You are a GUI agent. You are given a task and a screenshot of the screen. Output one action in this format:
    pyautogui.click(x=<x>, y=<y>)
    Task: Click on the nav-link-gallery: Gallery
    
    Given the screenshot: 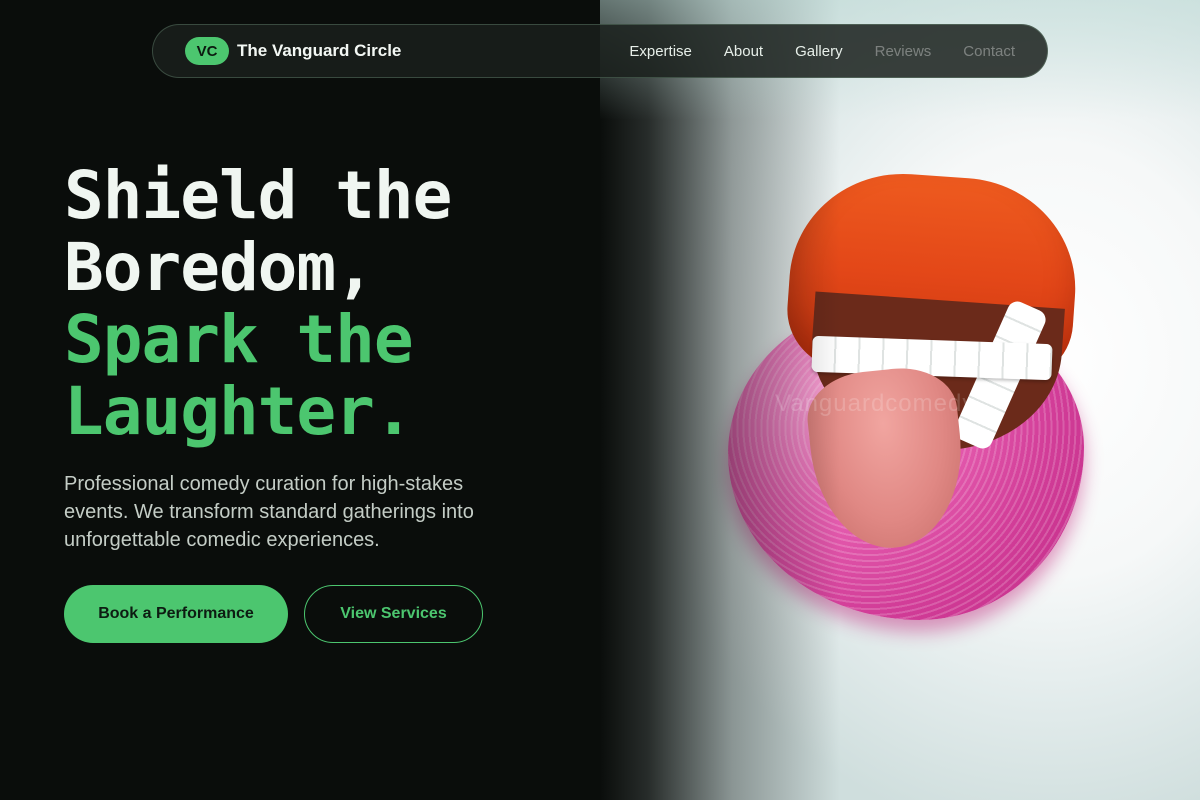 What is the action you would take?
    pyautogui.click(x=819, y=51)
    